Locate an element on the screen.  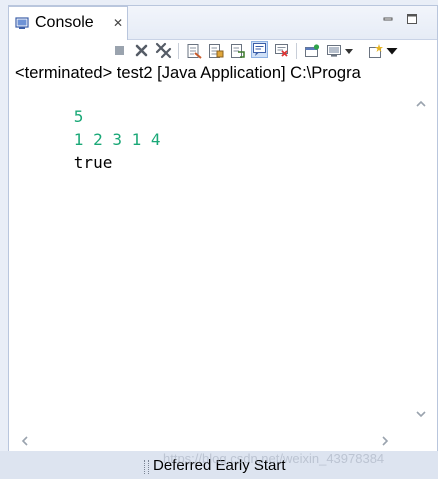
watermark: https://blog.csdn.net/weixin_43978384 is located at coordinates (274, 458).